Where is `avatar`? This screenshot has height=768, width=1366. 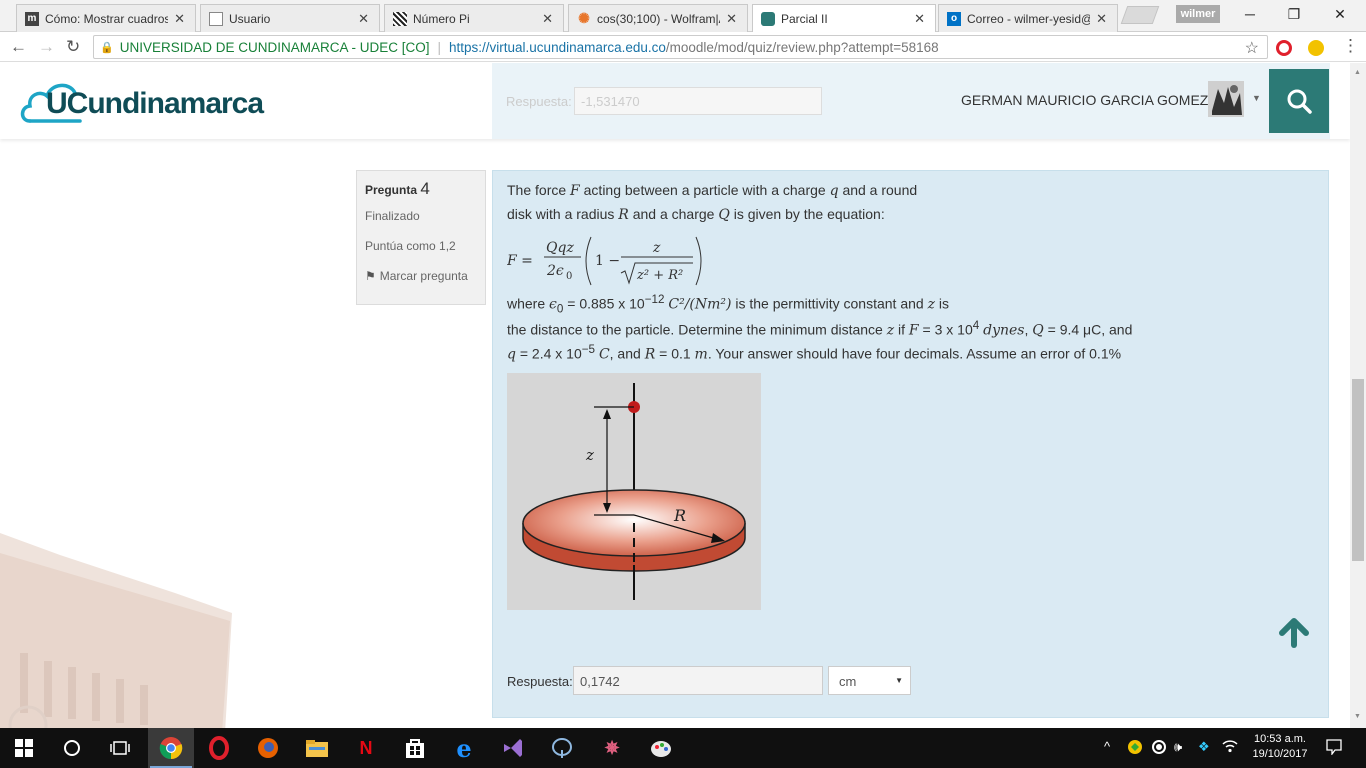 avatar is located at coordinates (1226, 99).